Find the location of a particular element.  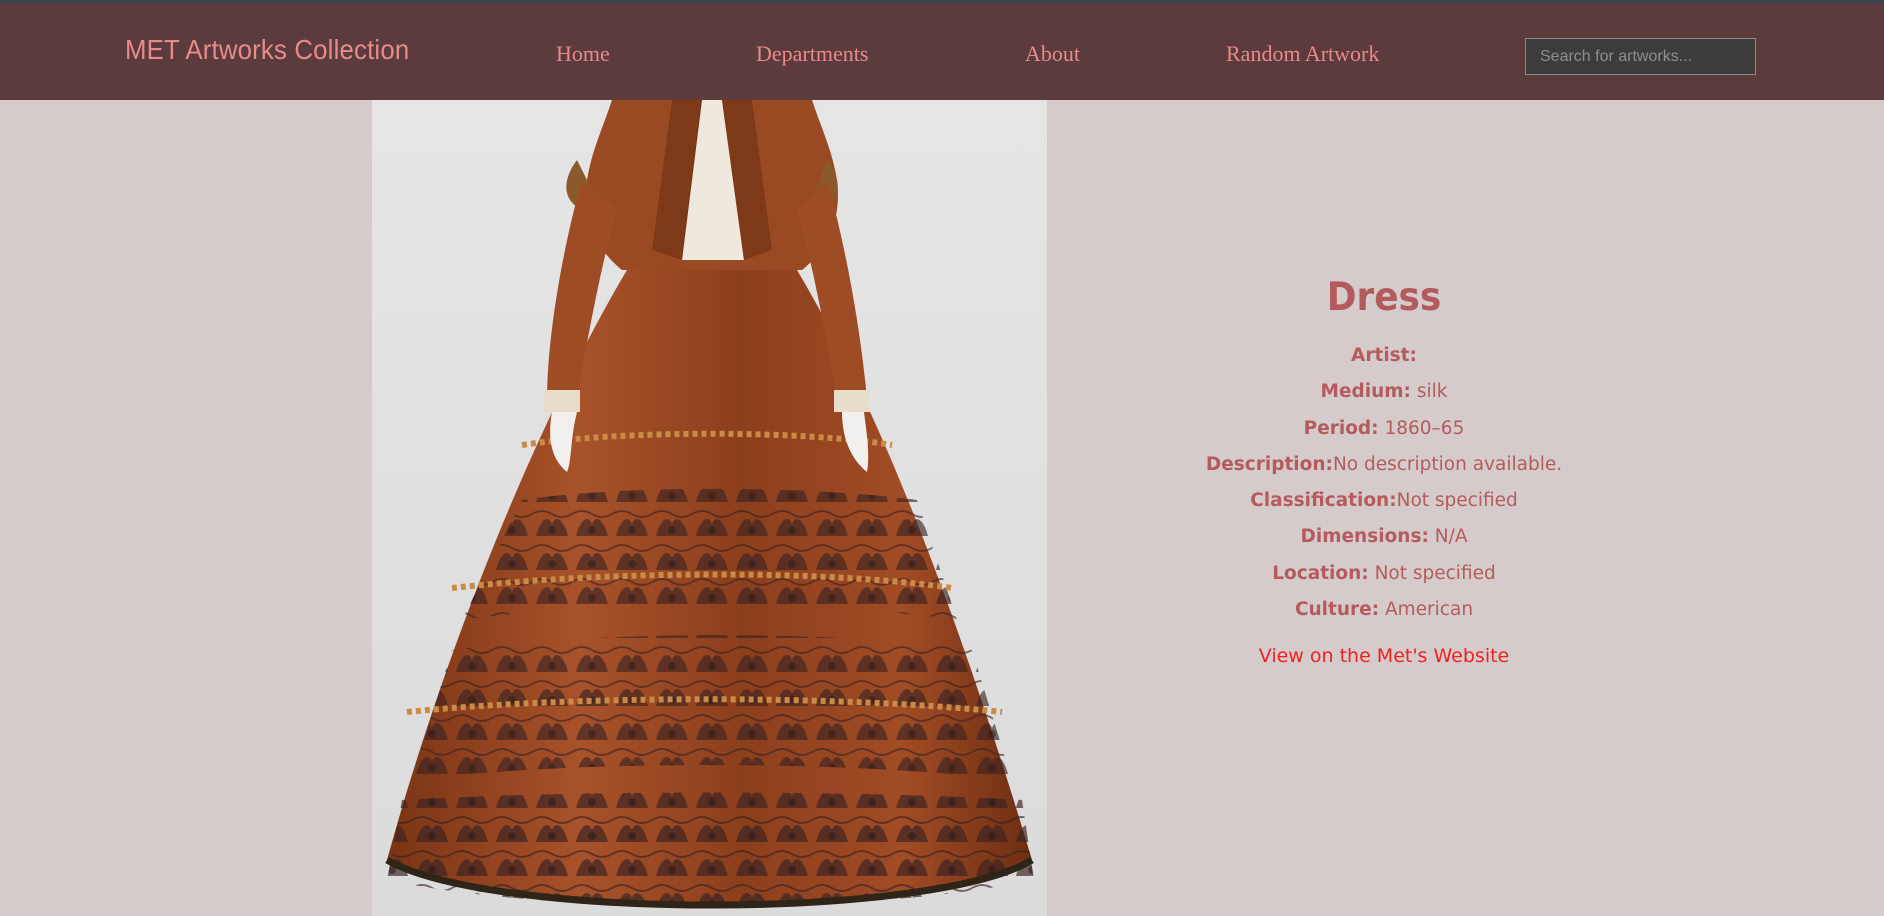

view-on-met-website-link: View on the Met's Website is located at coordinates (1384, 656).